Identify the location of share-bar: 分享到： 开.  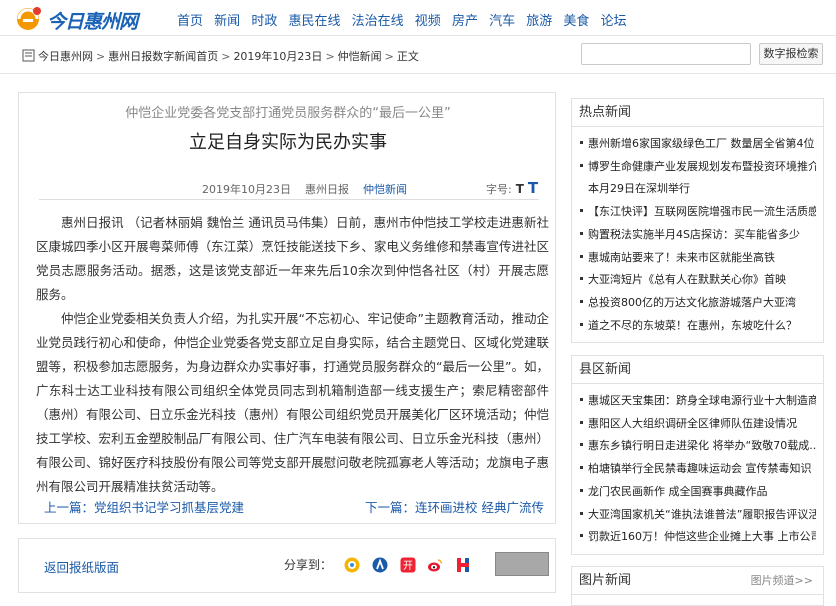
(377, 564).